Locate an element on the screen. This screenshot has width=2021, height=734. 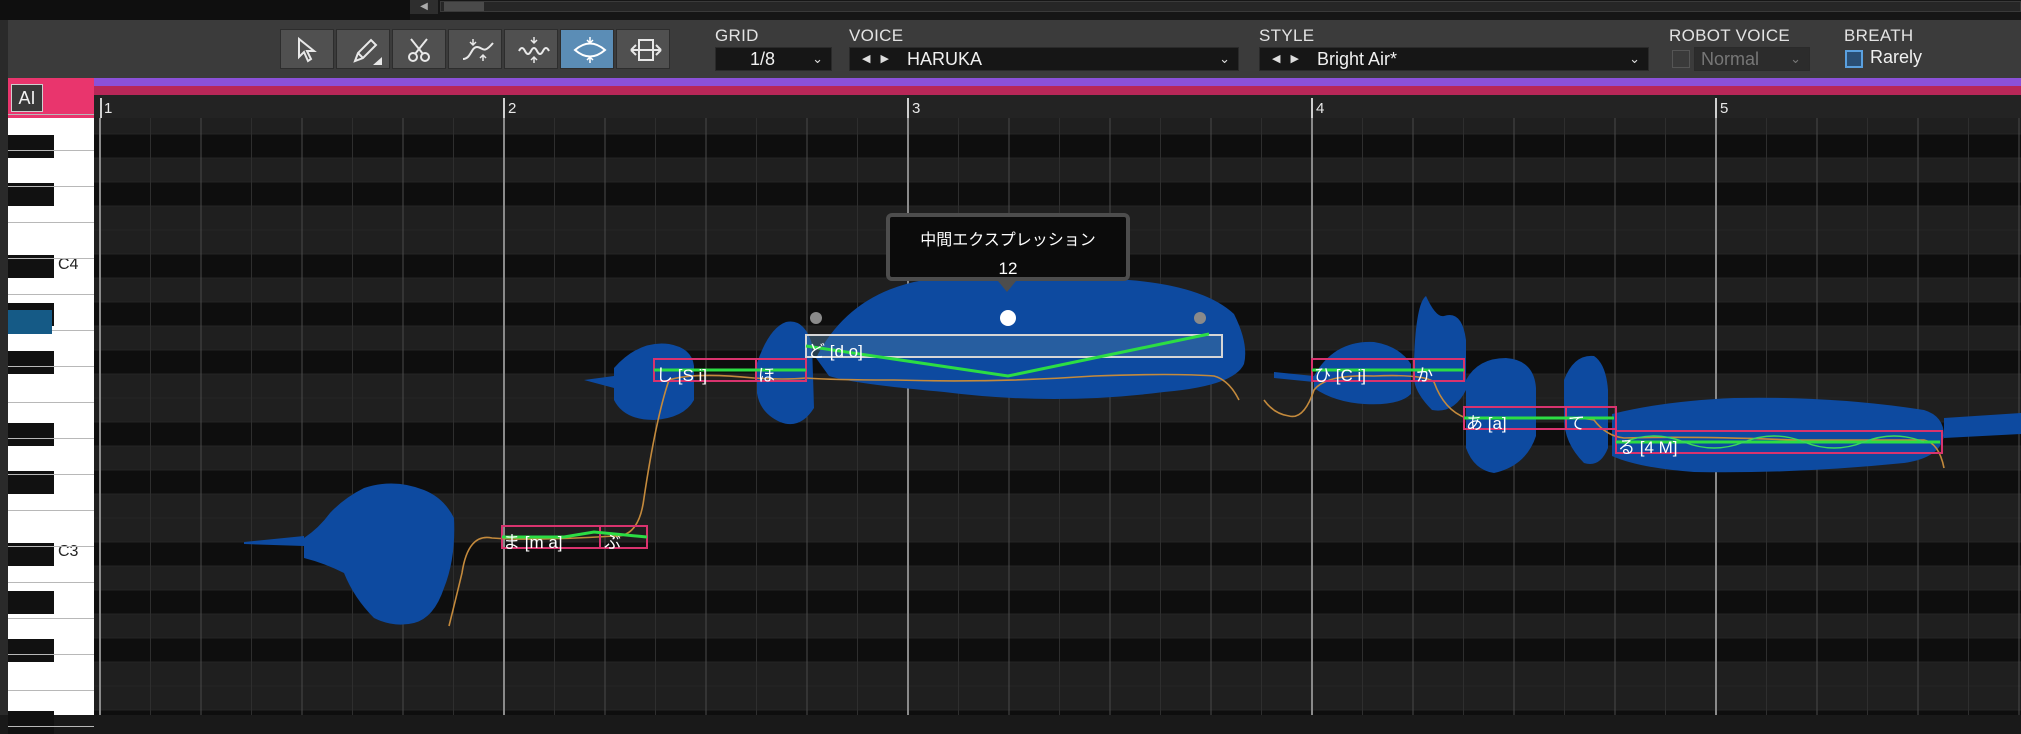
note-block-do-selected is located at coordinates (1014, 346).